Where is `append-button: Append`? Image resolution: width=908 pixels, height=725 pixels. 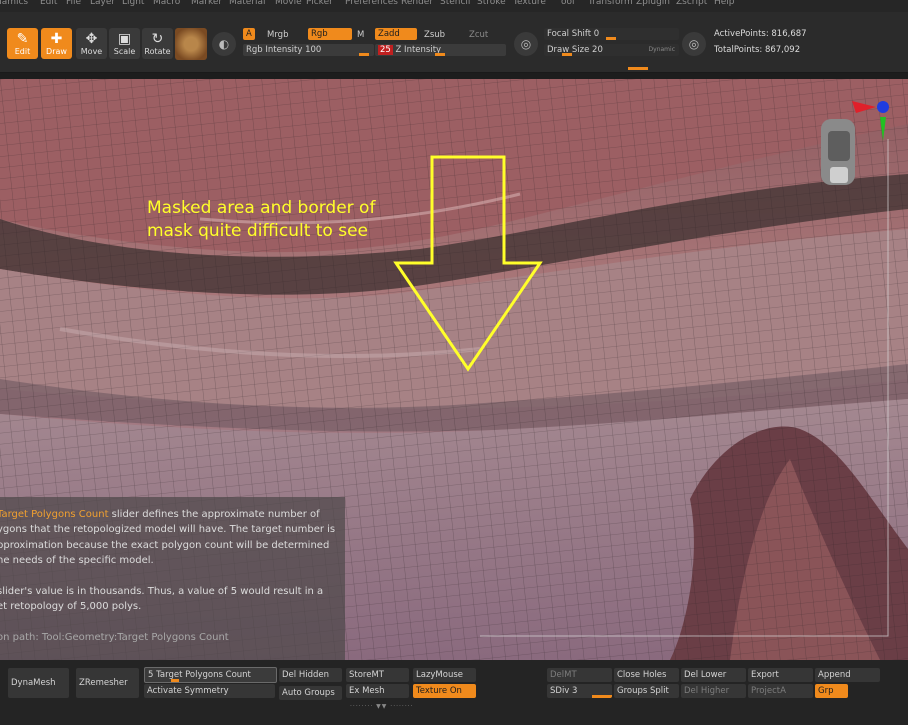
append-button: Append is located at coordinates (847, 675).